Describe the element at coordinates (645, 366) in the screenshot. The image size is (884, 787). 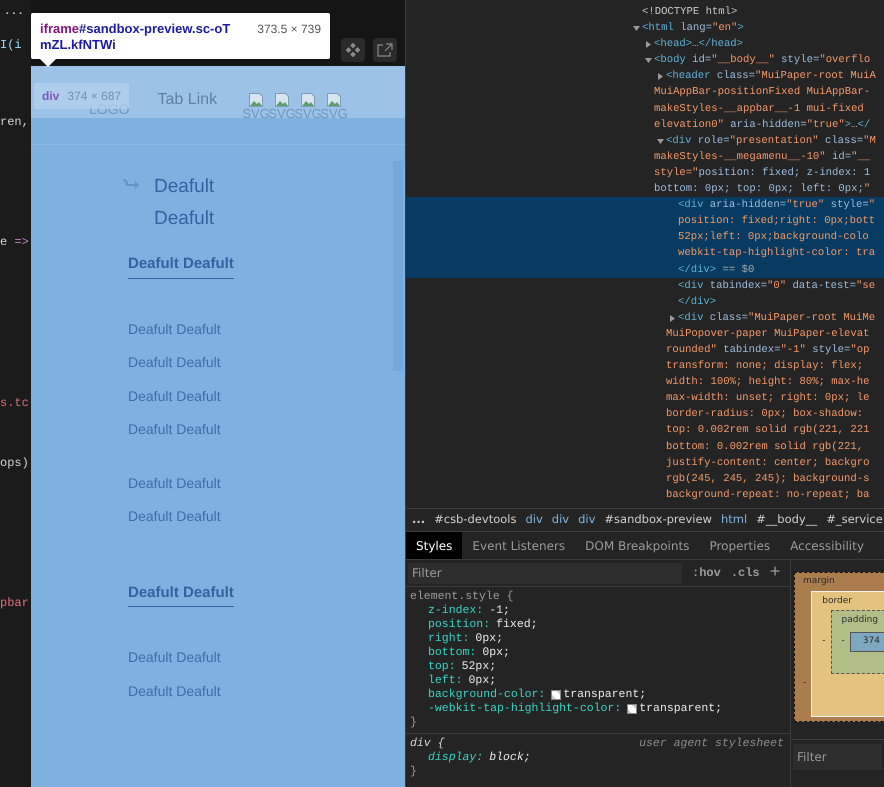
I see `dom-line: transform: none; display: flex;` at that location.